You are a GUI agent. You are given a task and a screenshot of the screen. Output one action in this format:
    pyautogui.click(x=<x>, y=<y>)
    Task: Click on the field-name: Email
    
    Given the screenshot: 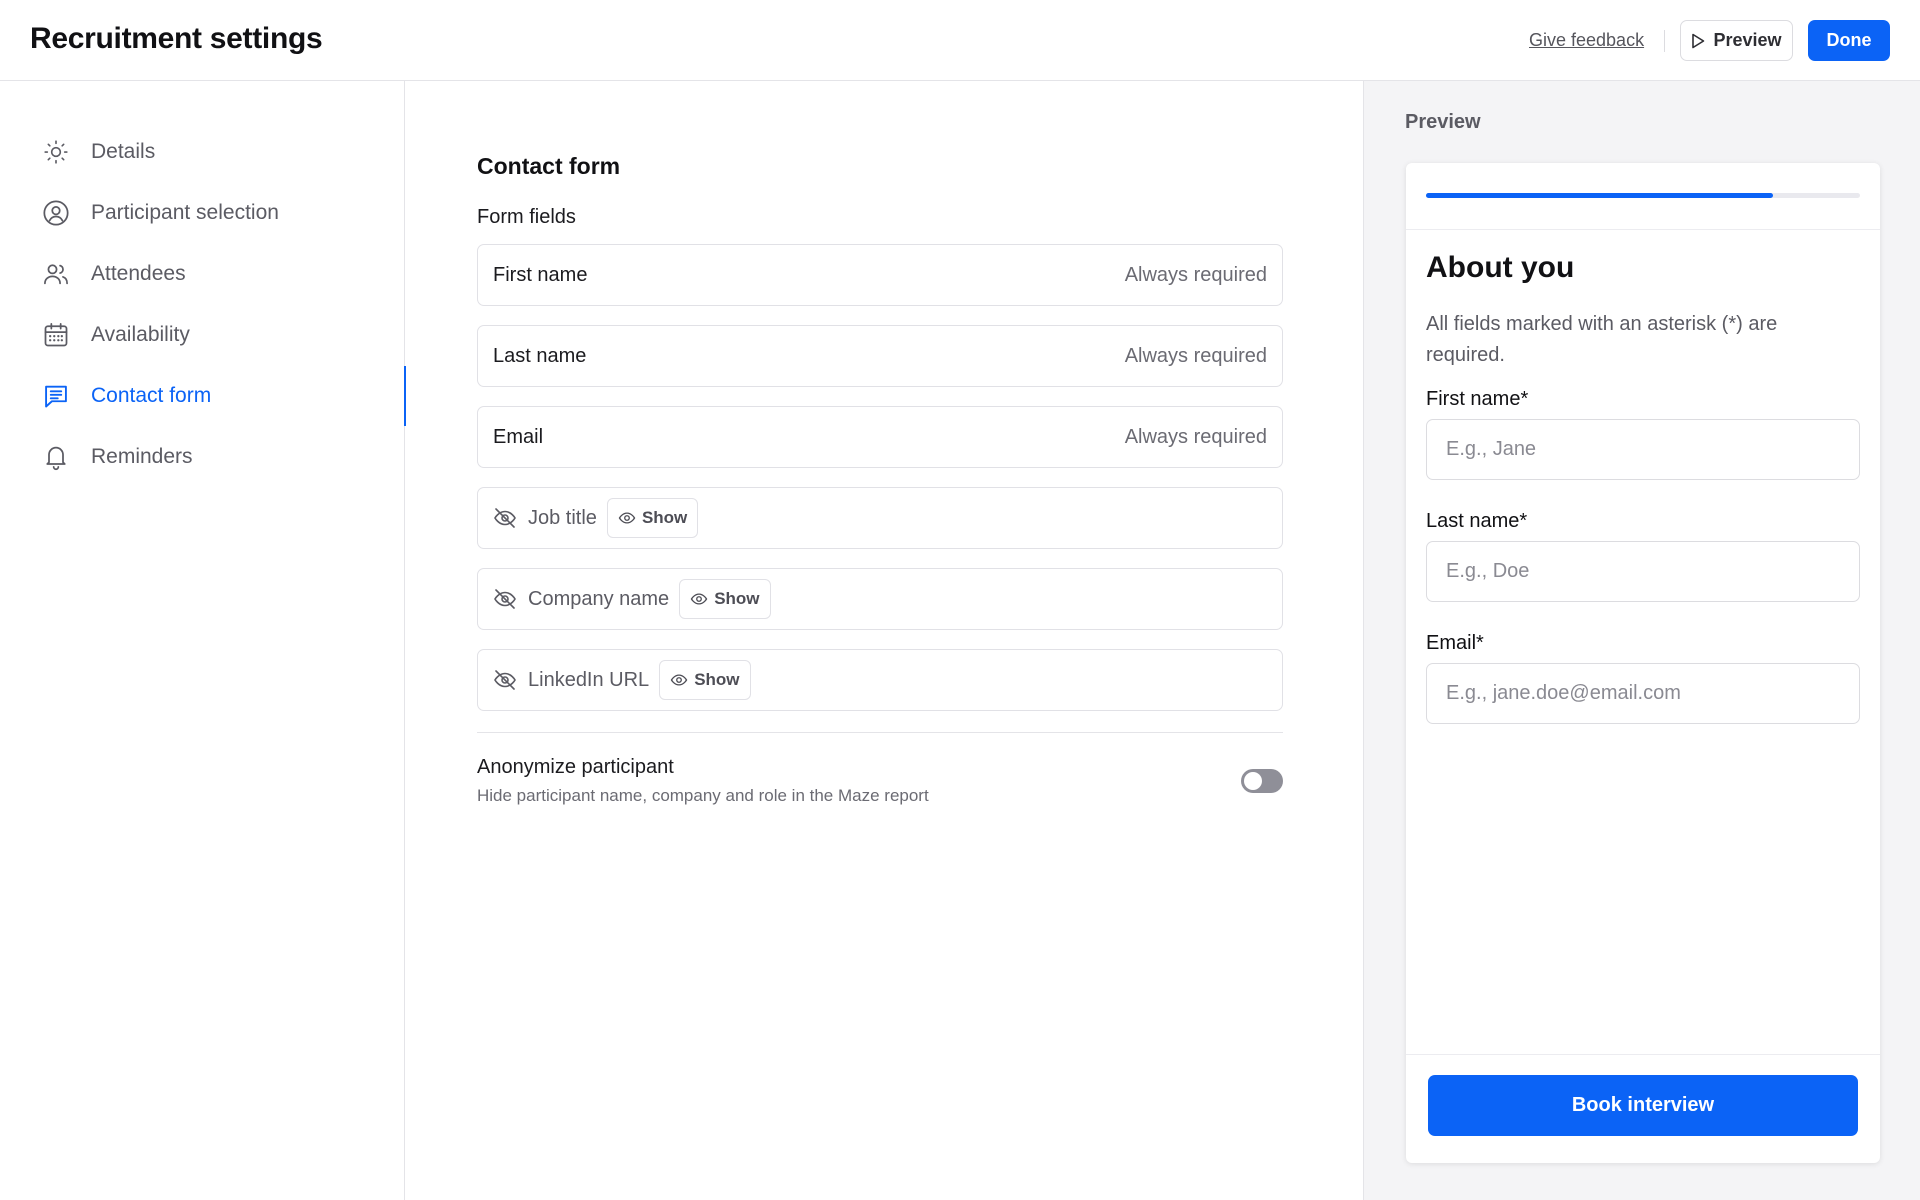 What is the action you would take?
    pyautogui.click(x=518, y=436)
    